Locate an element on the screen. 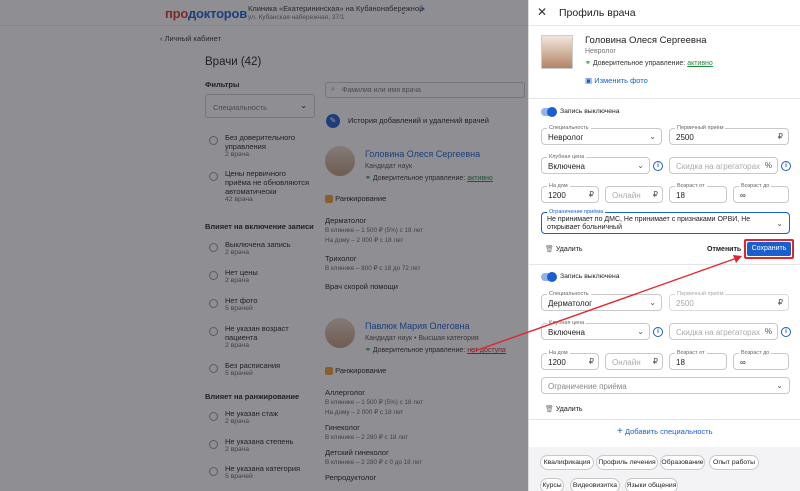  annotation-arrow is located at coordinates (606, 304).